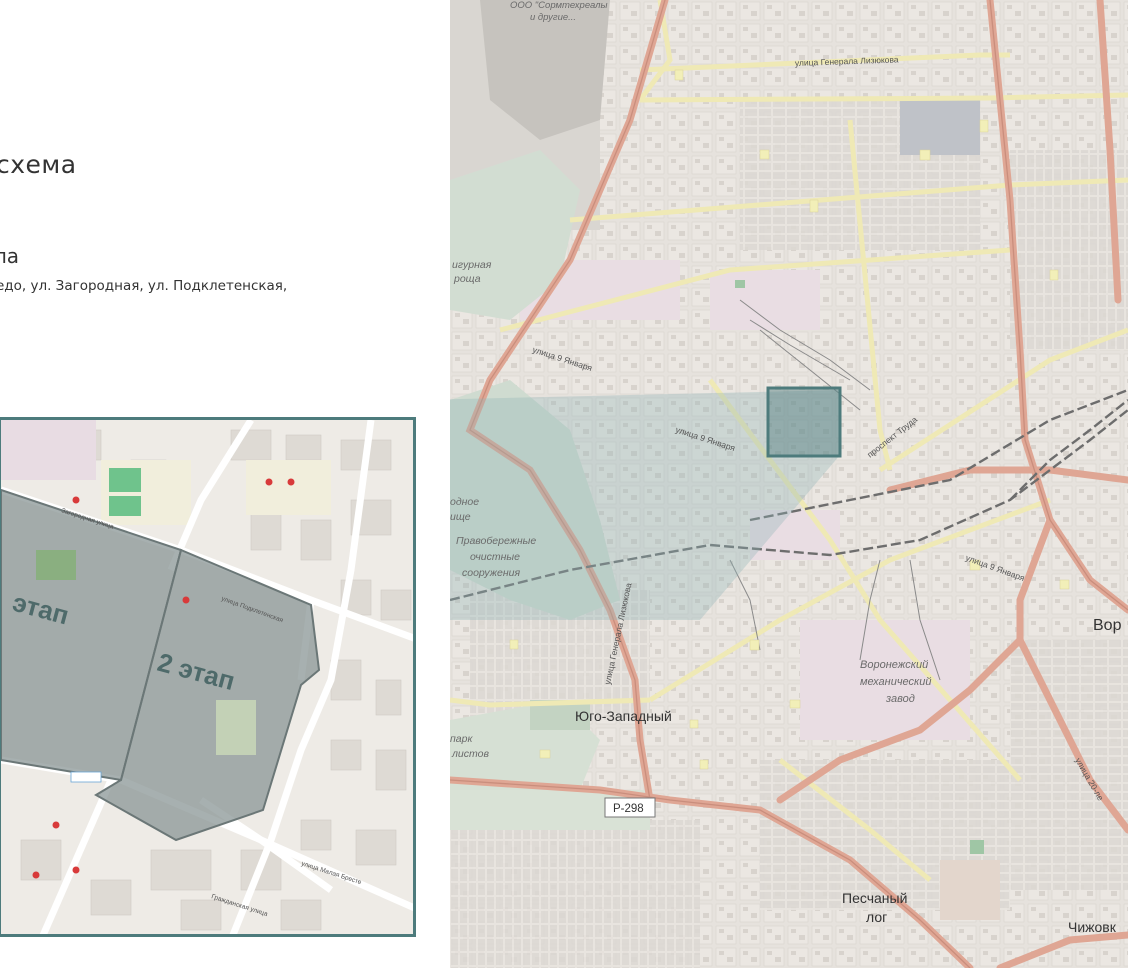 Image resolution: width=1128 pixels, height=968 pixels. Describe the element at coordinates (496, 541) in the screenshot. I see `map-label-treatment: Правобережные` at that location.